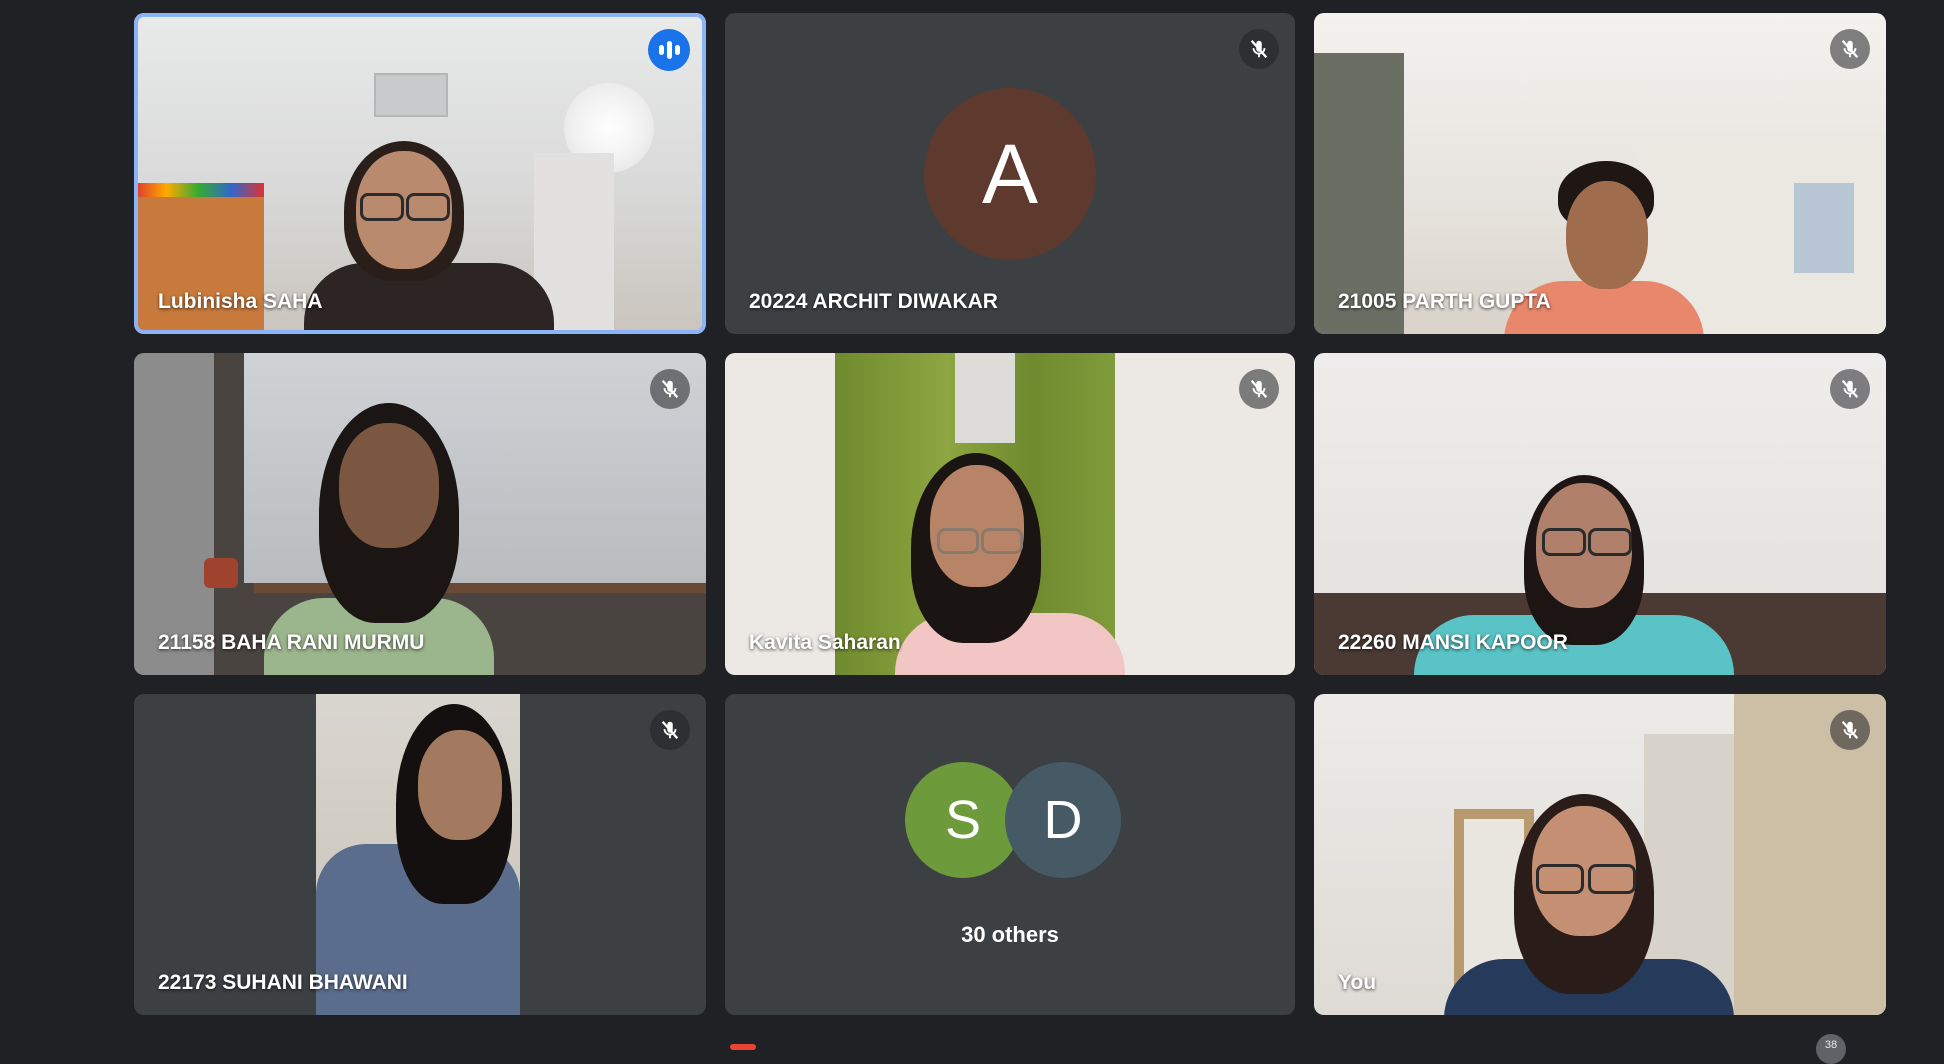 This screenshot has height=1064, width=1944. What do you see at coordinates (825, 642) in the screenshot?
I see `participant-name: Kavita Saharan` at bounding box center [825, 642].